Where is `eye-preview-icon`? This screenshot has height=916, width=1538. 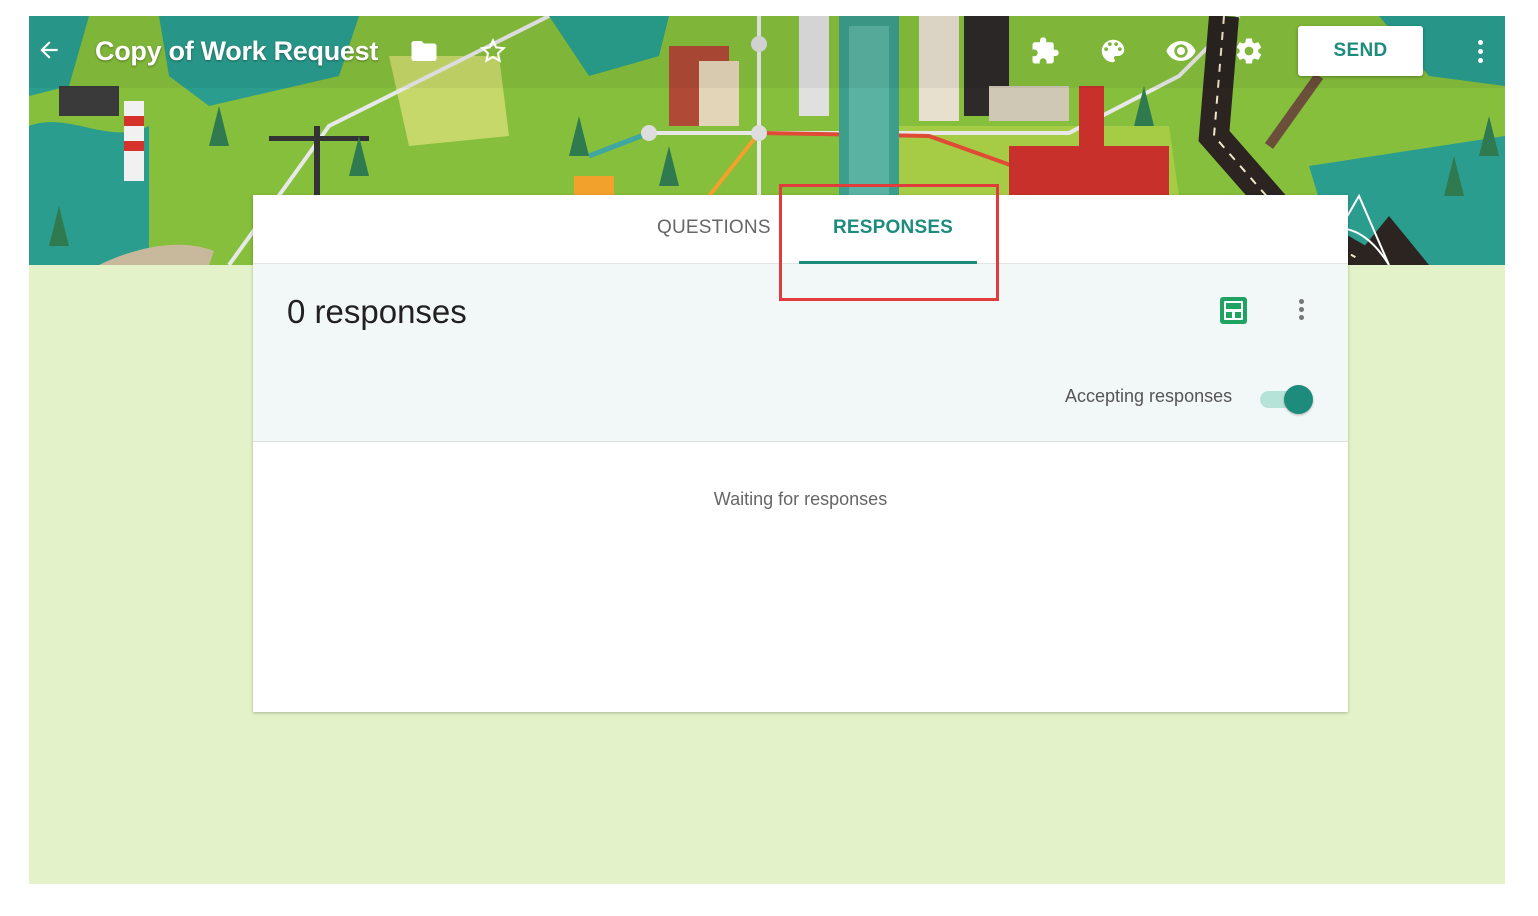 eye-preview-icon is located at coordinates (1181, 51).